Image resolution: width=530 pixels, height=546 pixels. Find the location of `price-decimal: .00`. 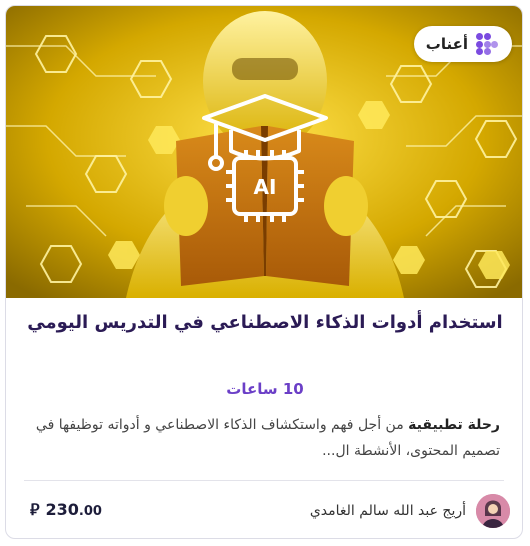

price-decimal: .00 is located at coordinates (90, 511).